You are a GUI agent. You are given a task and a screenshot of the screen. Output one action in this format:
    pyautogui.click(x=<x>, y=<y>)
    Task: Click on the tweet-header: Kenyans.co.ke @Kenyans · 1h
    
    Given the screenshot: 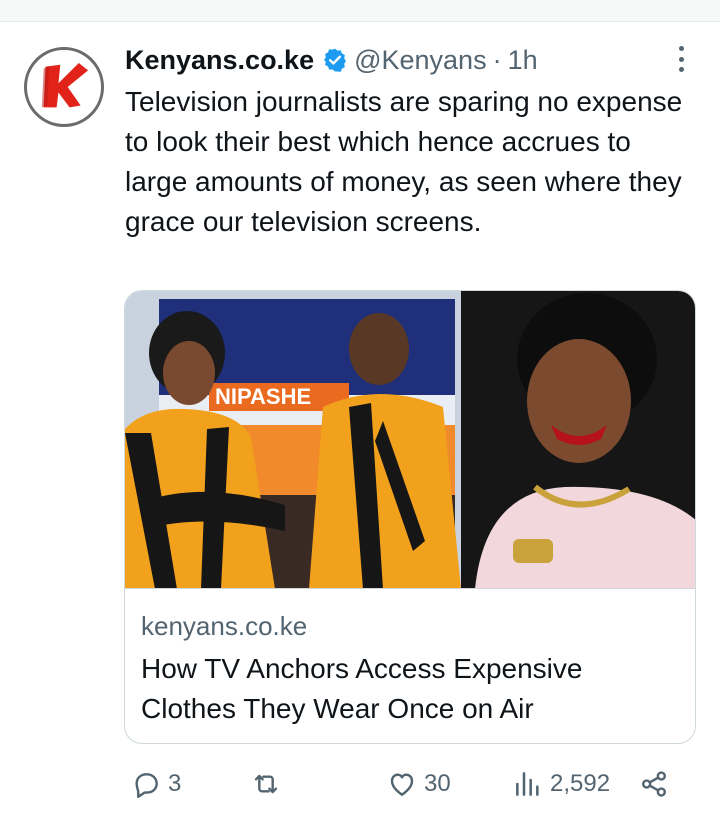 What is the action you would take?
    pyautogui.click(x=331, y=60)
    